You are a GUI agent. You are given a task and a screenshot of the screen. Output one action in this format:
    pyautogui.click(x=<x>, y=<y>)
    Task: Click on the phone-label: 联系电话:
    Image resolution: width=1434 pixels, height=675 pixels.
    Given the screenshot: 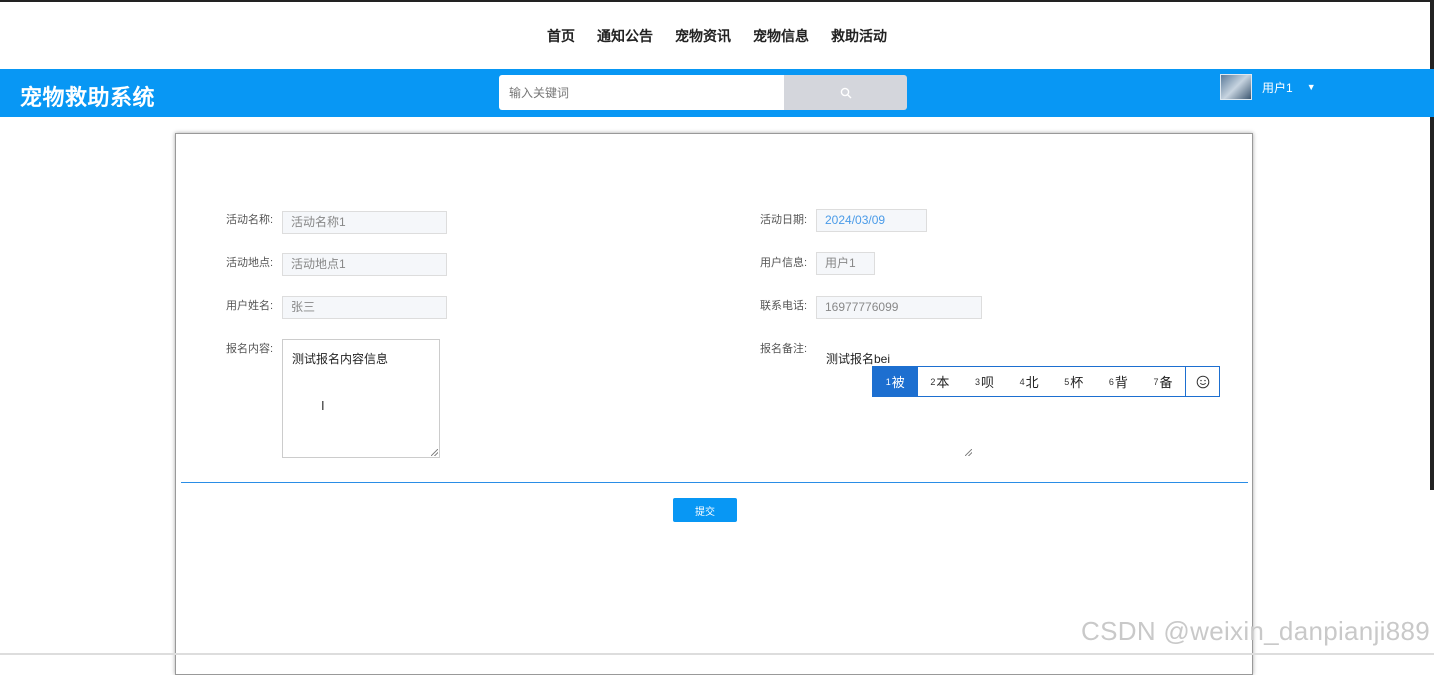 What is the action you would take?
    pyautogui.click(x=784, y=306)
    